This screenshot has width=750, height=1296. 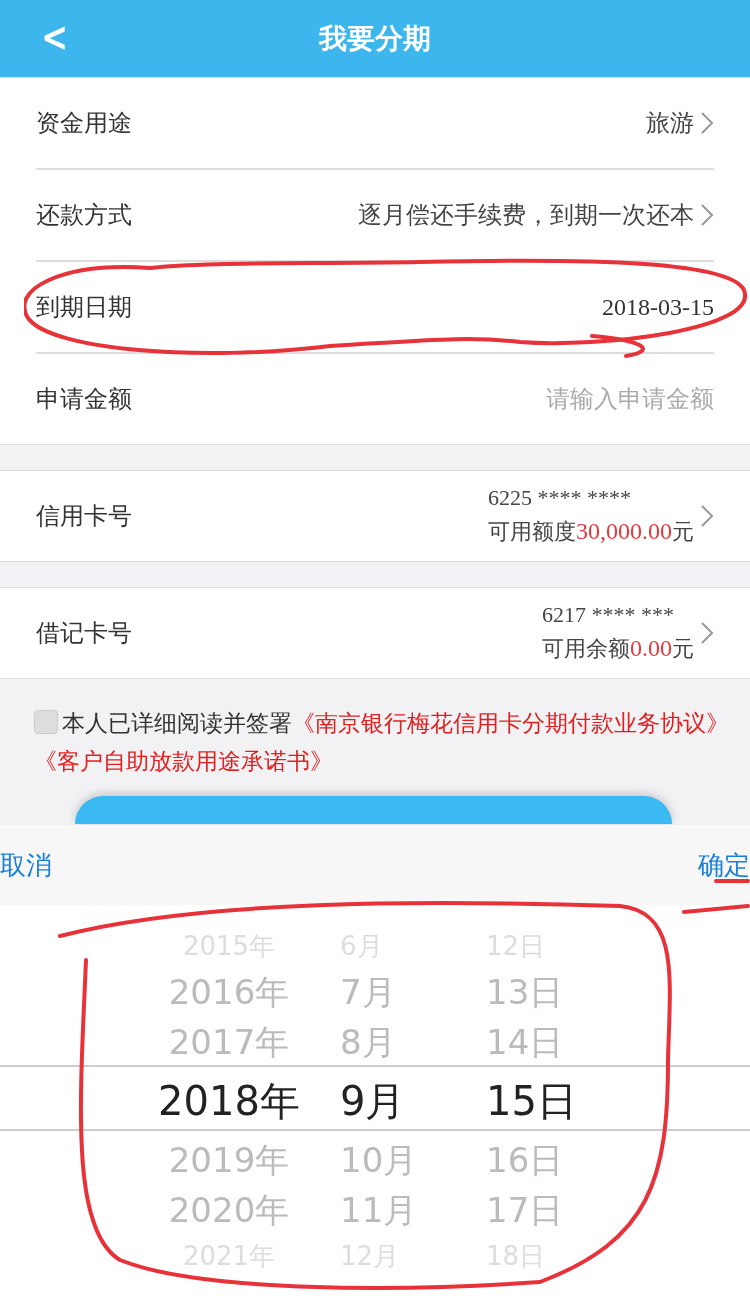 What do you see at coordinates (84, 215) in the screenshot?
I see `field-label: 还款方式` at bounding box center [84, 215].